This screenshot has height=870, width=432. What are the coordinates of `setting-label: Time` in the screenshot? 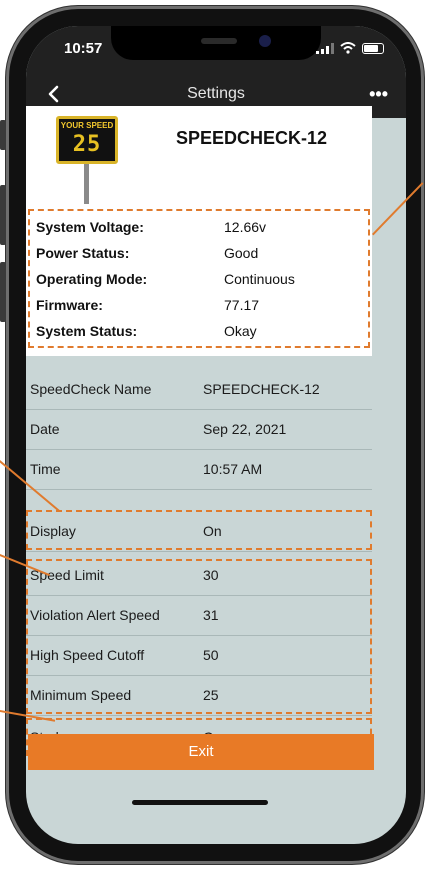 It's located at (45, 469).